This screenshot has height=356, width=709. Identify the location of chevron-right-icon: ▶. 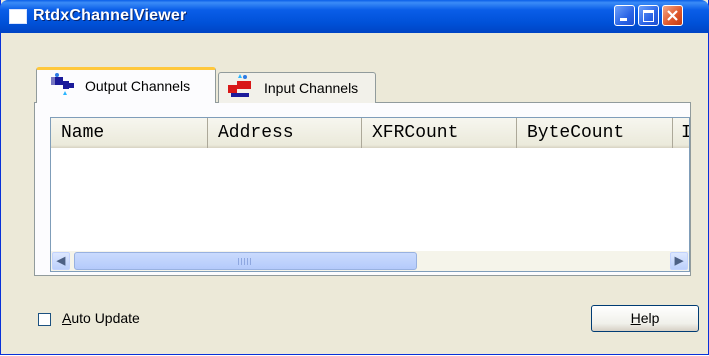
(679, 261).